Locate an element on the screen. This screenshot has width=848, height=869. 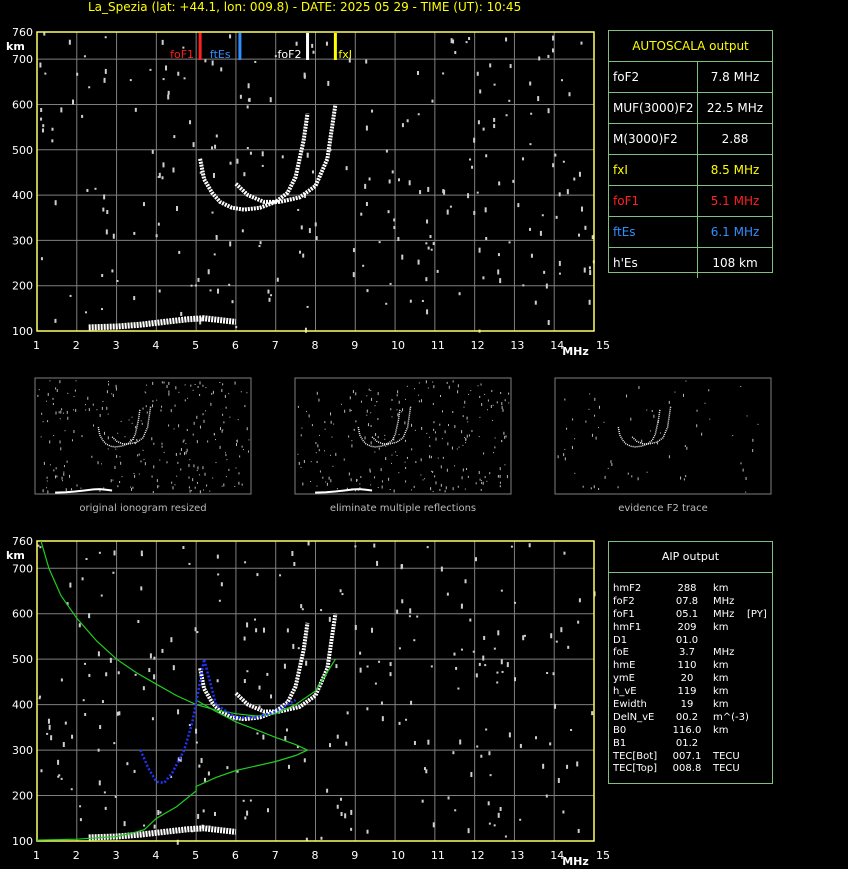
autoscala-value: 22.5 MHz is located at coordinates (735, 108).